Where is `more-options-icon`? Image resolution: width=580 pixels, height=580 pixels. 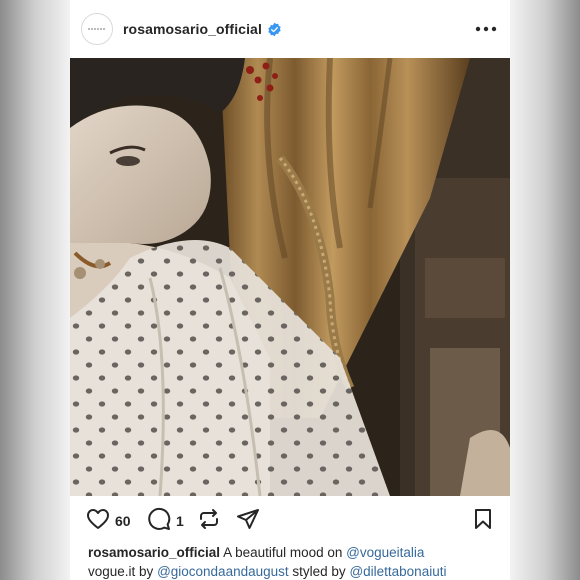
more-options-icon is located at coordinates (486, 29).